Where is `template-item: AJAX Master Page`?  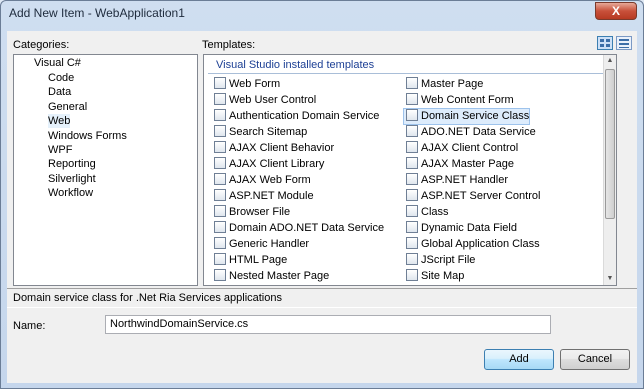 template-item: AJAX Master Page is located at coordinates (459, 164).